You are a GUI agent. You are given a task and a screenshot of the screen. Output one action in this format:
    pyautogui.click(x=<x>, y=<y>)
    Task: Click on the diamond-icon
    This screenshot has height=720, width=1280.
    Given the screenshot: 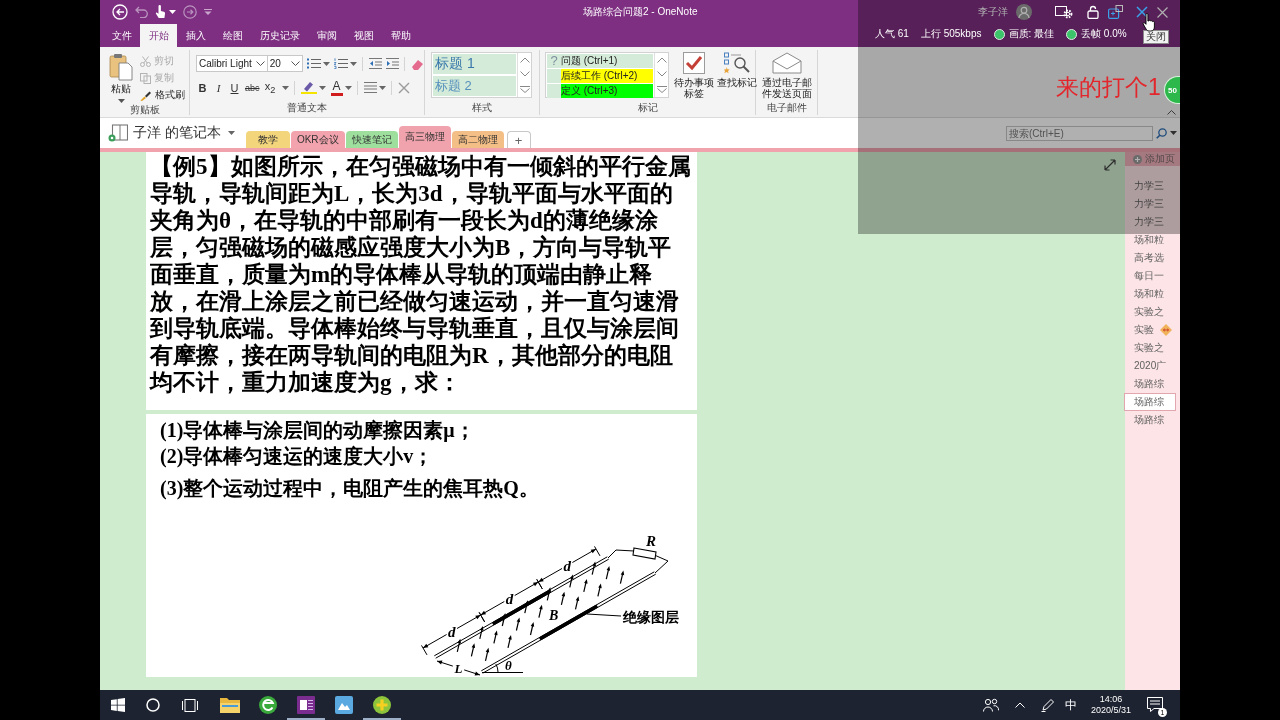 What is the action you would take?
    pyautogui.click(x=1166, y=330)
    